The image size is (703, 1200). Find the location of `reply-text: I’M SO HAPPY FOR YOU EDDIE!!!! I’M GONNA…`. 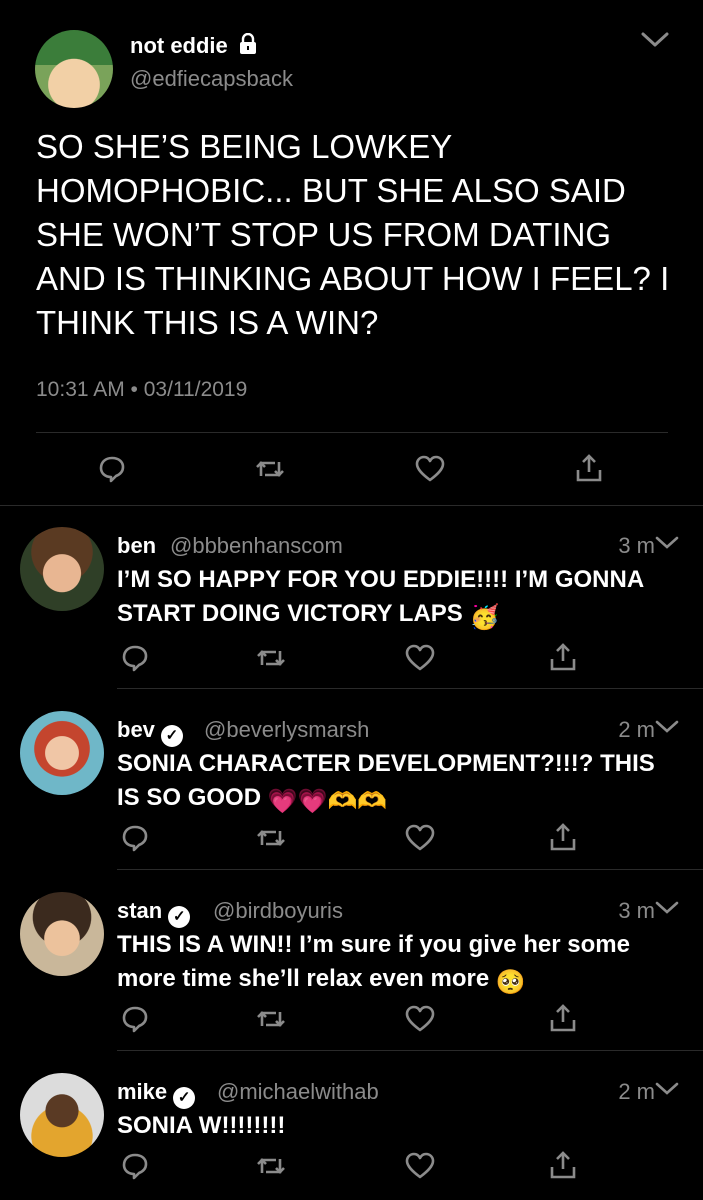

reply-text: I’M SO HAPPY FOR YOU EDDIE!!!! I’M GONNA… is located at coordinates (397, 599).